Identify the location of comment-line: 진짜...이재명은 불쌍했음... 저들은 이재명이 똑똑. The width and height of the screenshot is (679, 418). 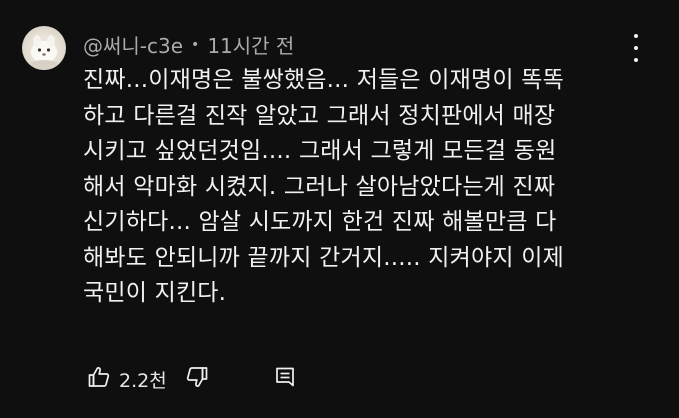
(323, 80).